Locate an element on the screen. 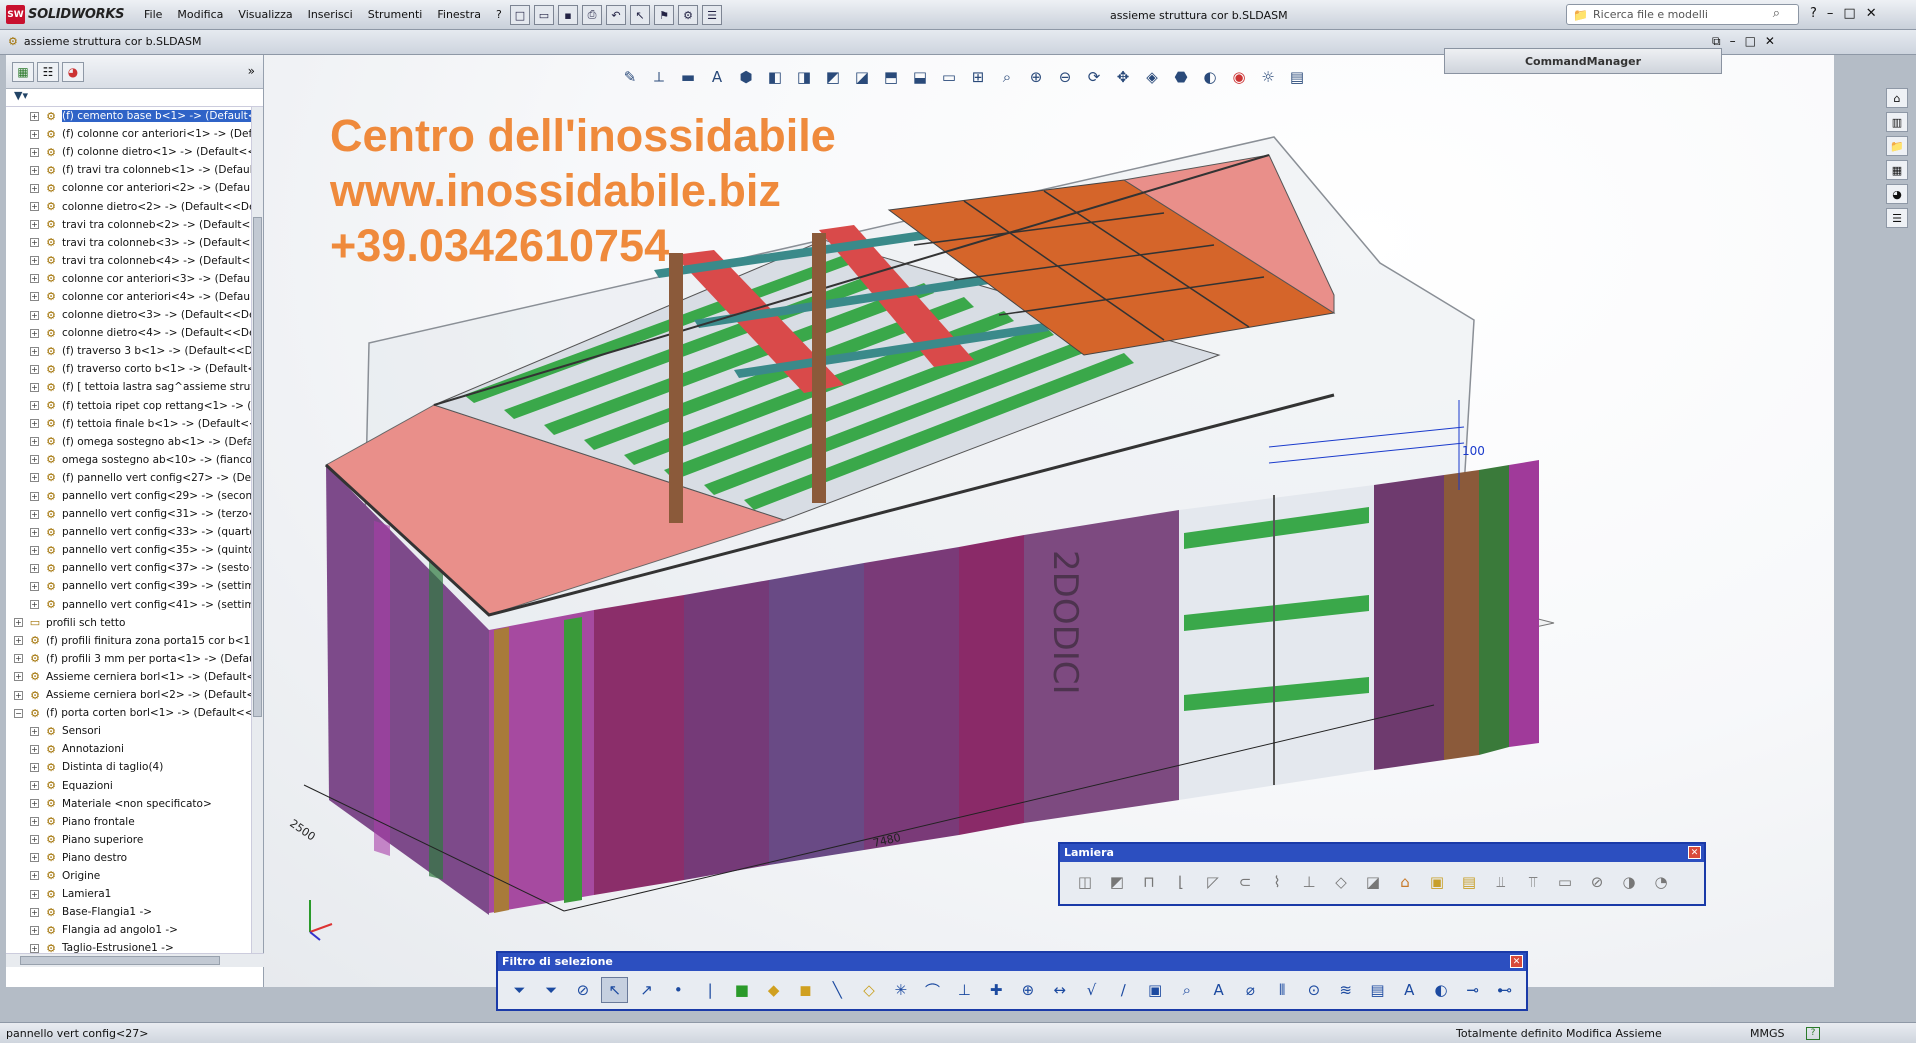  display-style-icon: ⬣ is located at coordinates (1181, 77).